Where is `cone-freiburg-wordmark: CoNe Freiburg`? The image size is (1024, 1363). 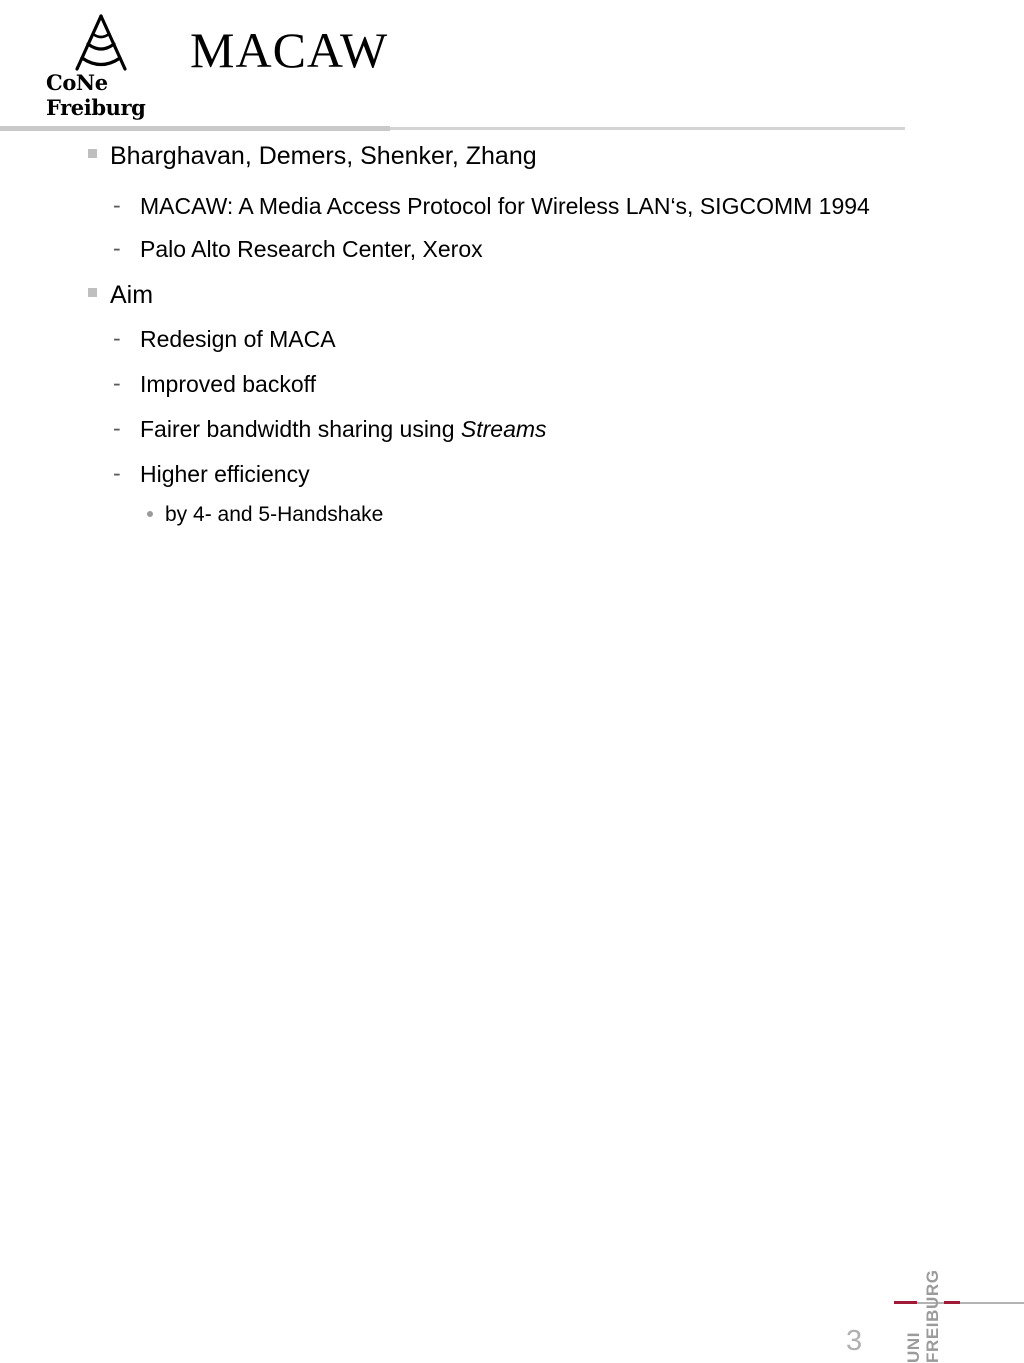
cone-freiburg-wordmark: CoNe Freiburg is located at coordinates (105, 95).